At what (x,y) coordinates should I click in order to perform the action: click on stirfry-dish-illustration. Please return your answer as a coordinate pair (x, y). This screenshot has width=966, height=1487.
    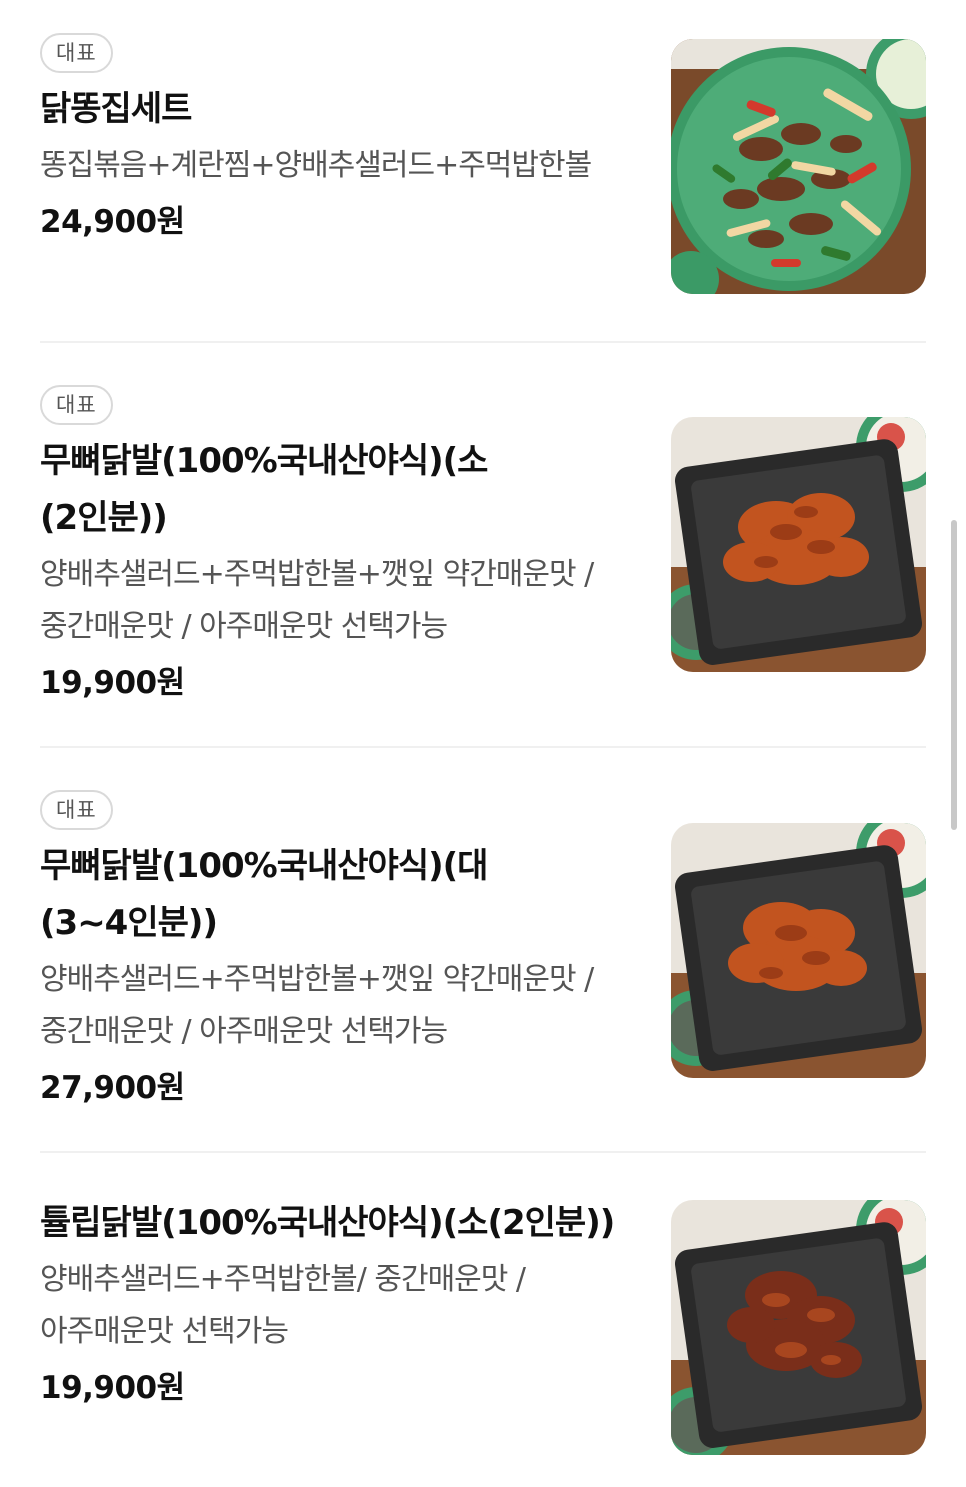
    Looking at the image, I should click on (798, 166).